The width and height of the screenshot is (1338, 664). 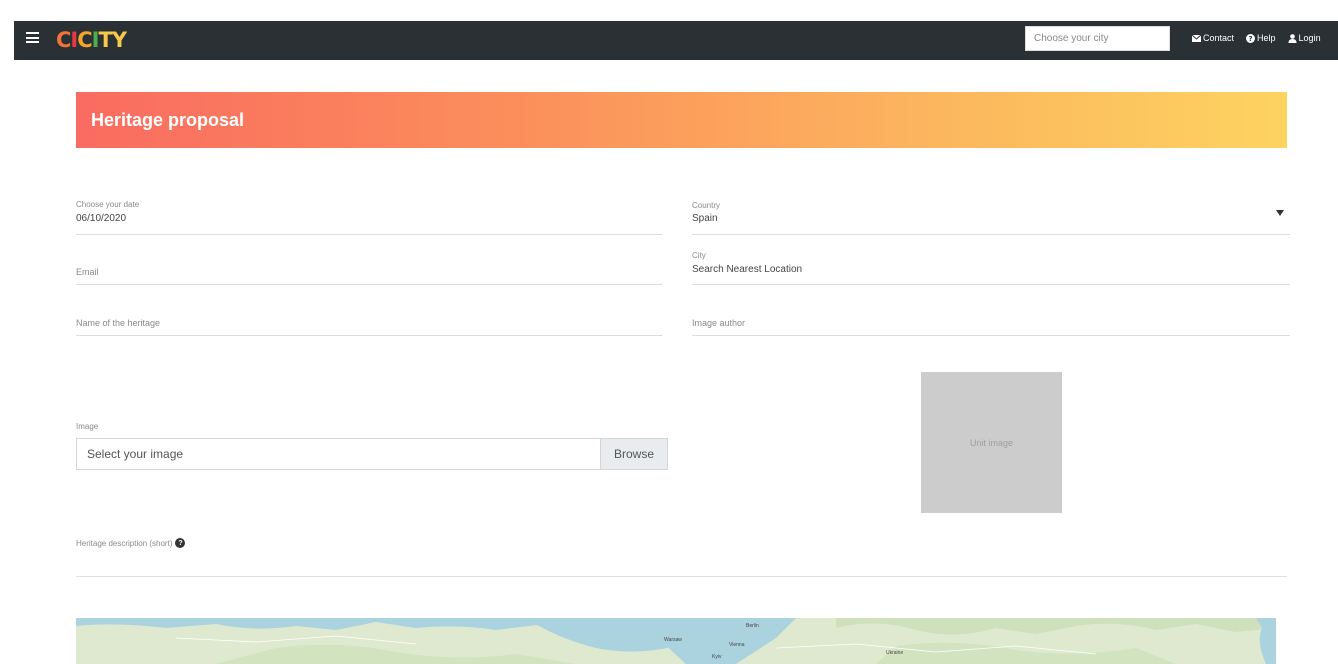 I want to click on ccity-logo: CICITY, so click(x=92, y=40).